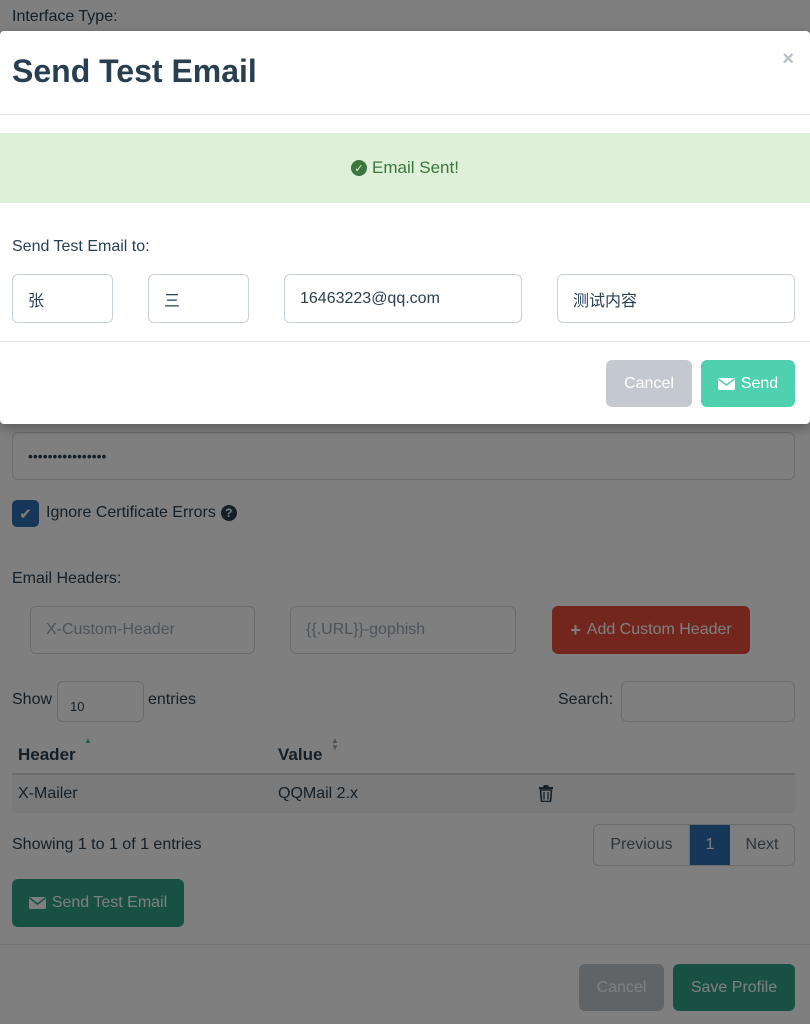  I want to click on last-name-input: 三, so click(198, 298).